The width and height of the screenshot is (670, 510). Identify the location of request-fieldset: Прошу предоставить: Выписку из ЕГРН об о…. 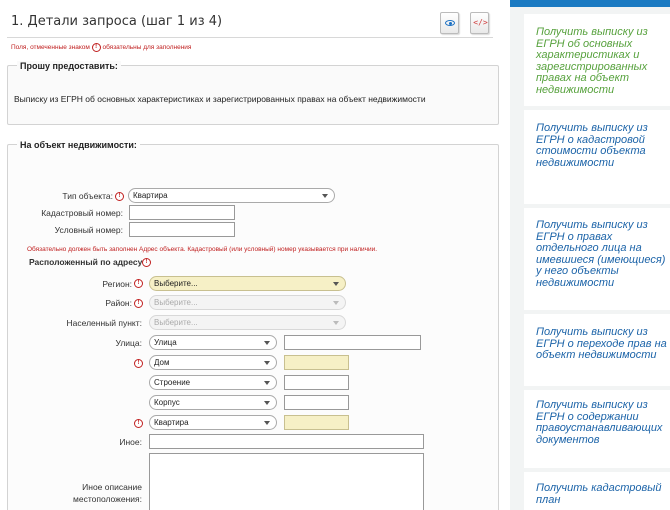
(253, 93).